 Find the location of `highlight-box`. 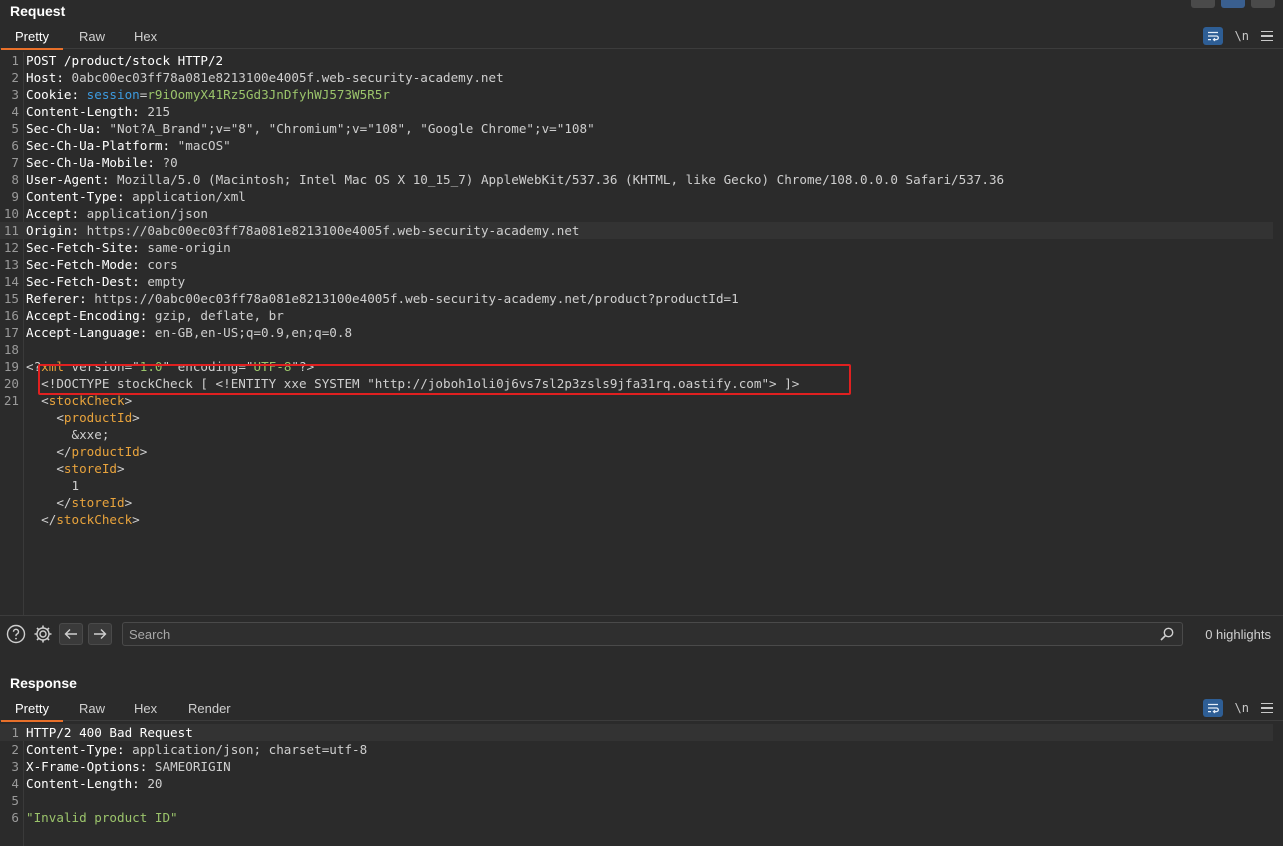

highlight-box is located at coordinates (444, 379).